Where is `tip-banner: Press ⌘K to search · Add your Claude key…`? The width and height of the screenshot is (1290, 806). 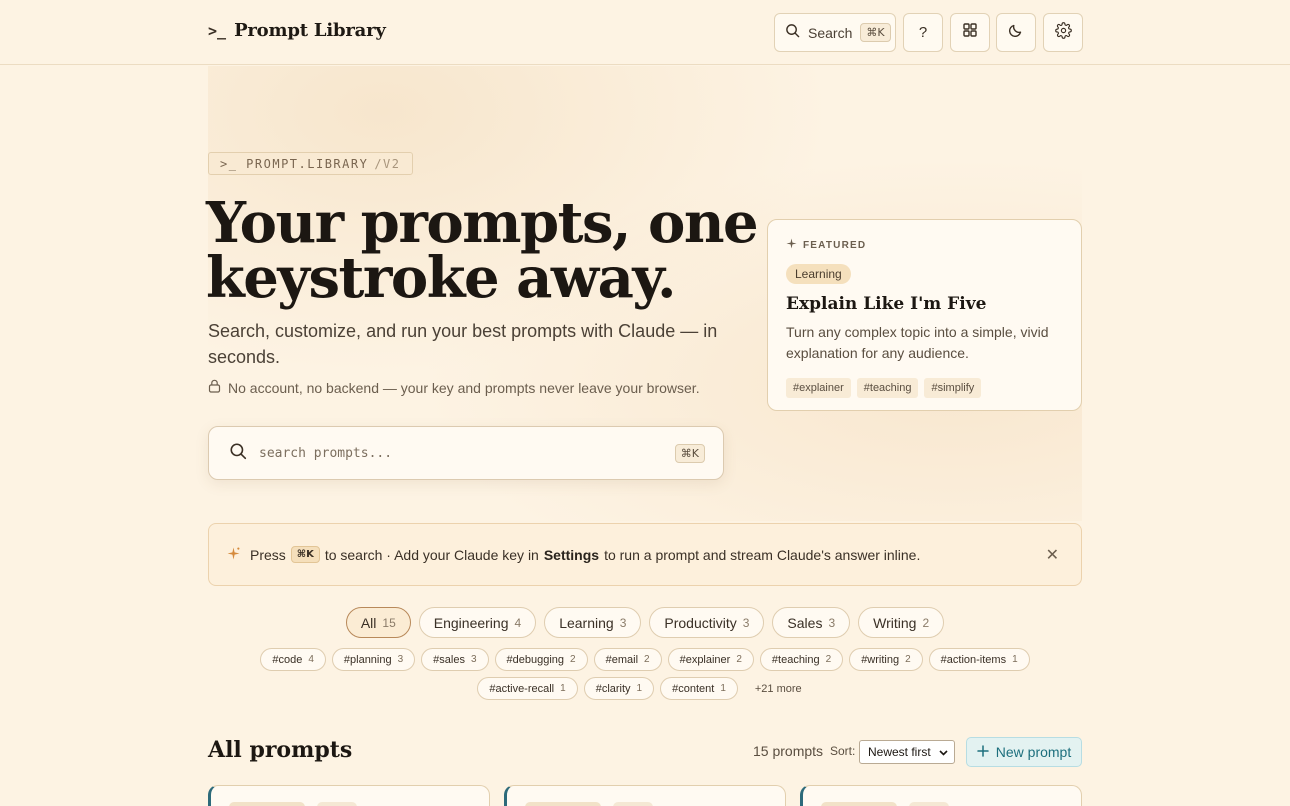 tip-banner: Press ⌘K to search · Add your Claude key… is located at coordinates (645, 554).